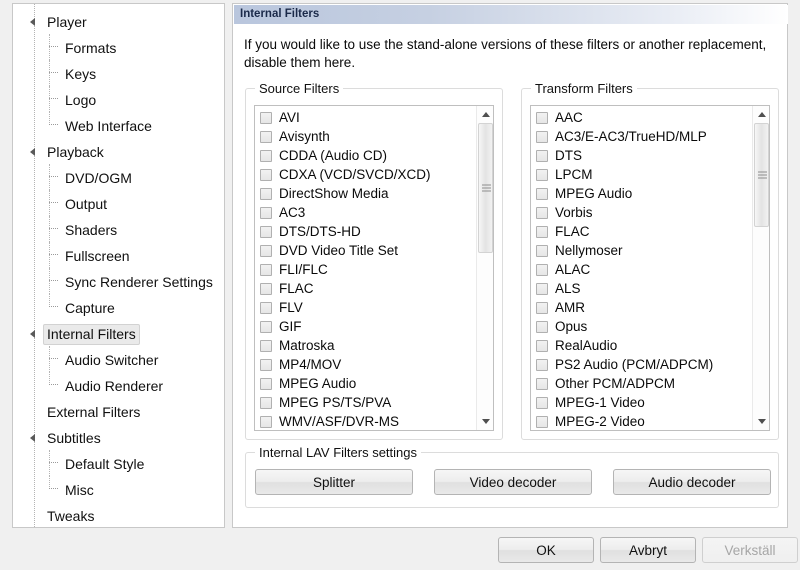 Image resolution: width=800 pixels, height=570 pixels. I want to click on filter-list-item: DVD Video Title Set, so click(365, 250).